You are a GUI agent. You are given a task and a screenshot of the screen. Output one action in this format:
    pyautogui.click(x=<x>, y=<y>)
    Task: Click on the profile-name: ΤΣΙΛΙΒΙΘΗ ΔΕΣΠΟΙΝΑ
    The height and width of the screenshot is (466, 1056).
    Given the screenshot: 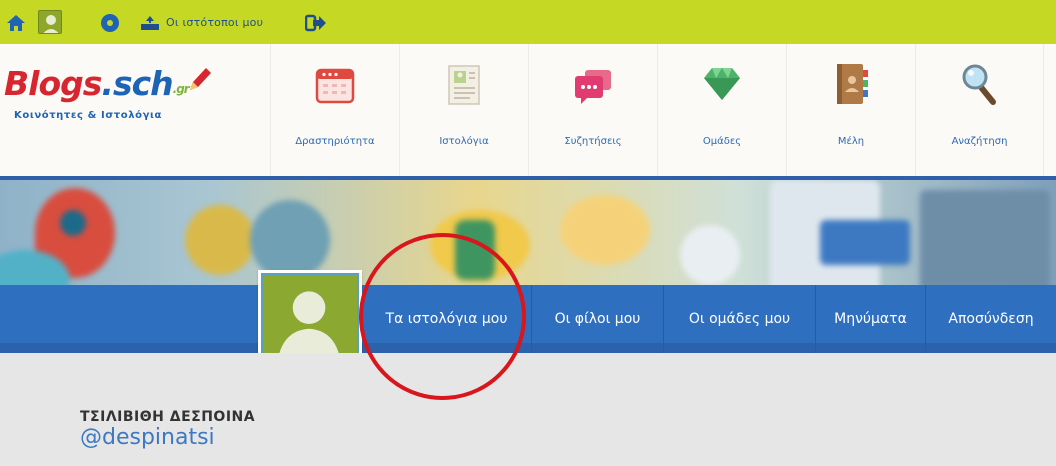 What is the action you would take?
    pyautogui.click(x=168, y=417)
    